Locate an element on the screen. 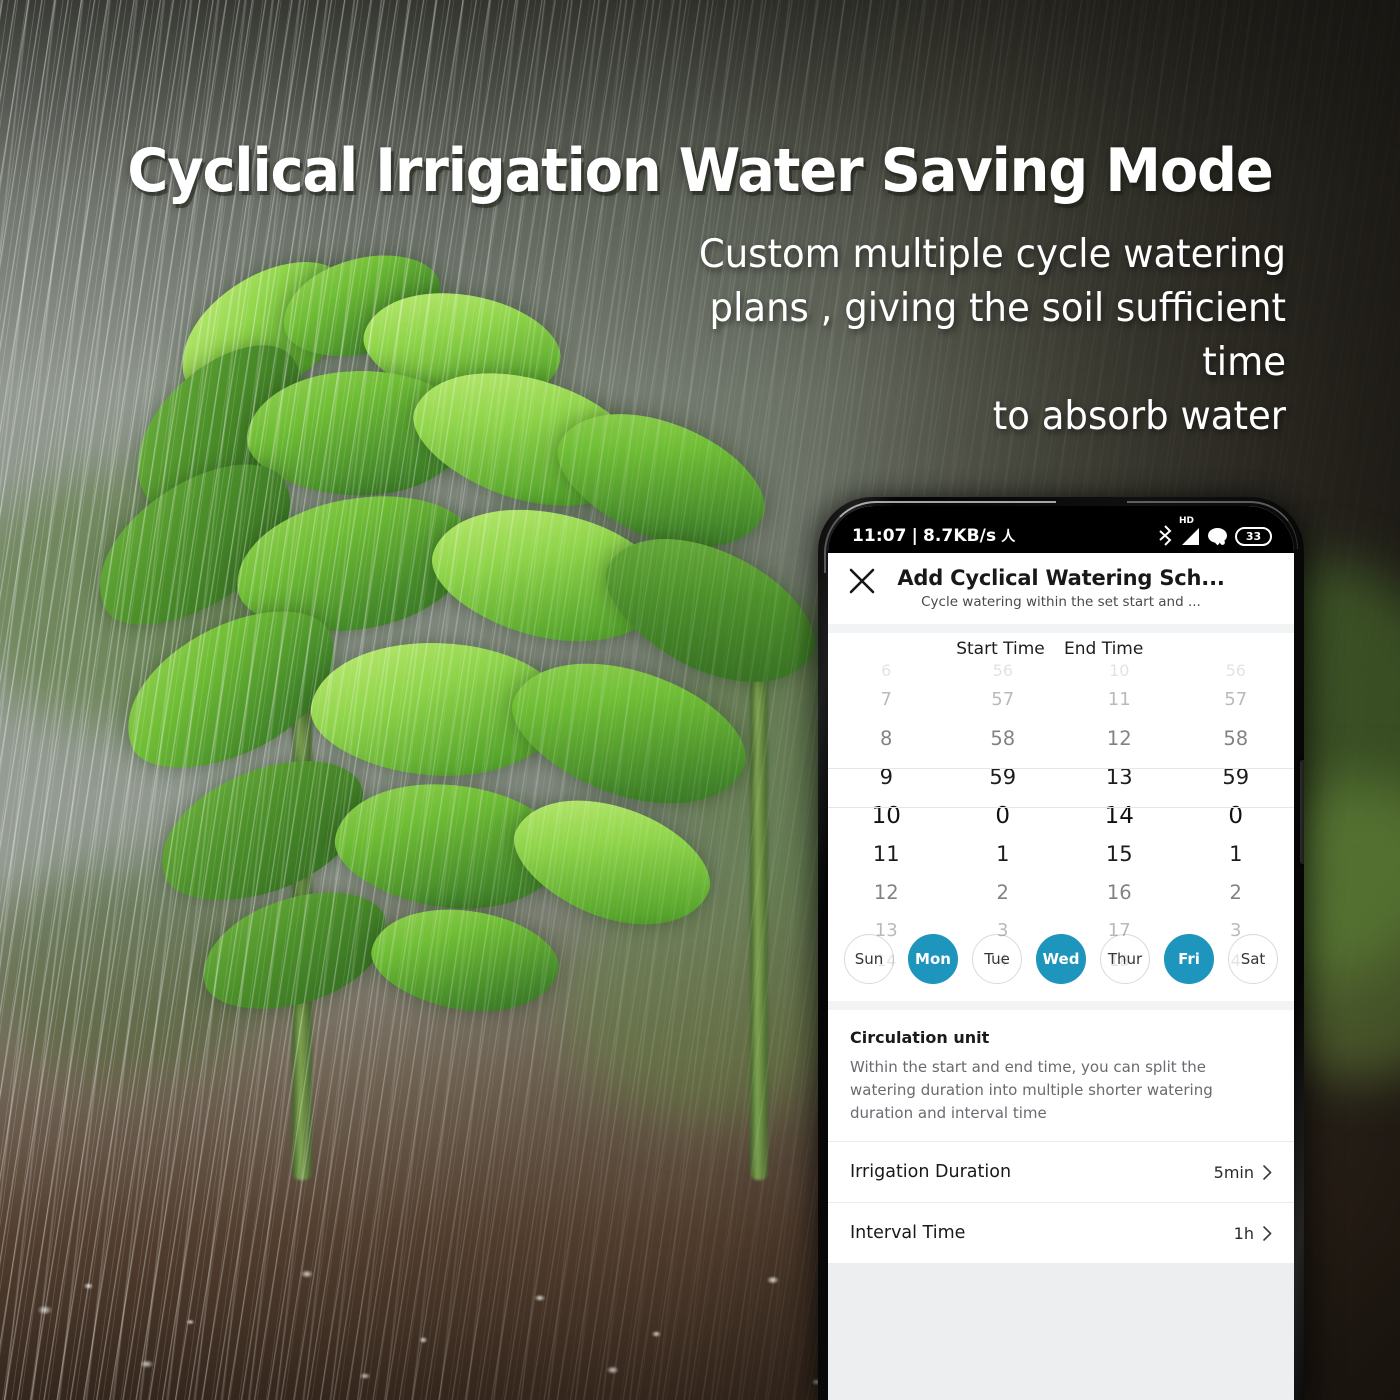  irrigation-duration-row: Irrigation Duration 5min is located at coordinates (1061, 1172).